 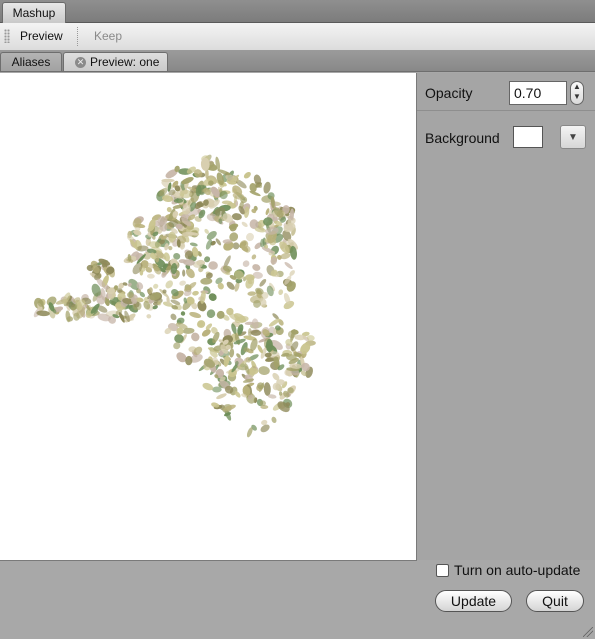 What do you see at coordinates (442, 570) in the screenshot?
I see `auto-update-checkbox` at bounding box center [442, 570].